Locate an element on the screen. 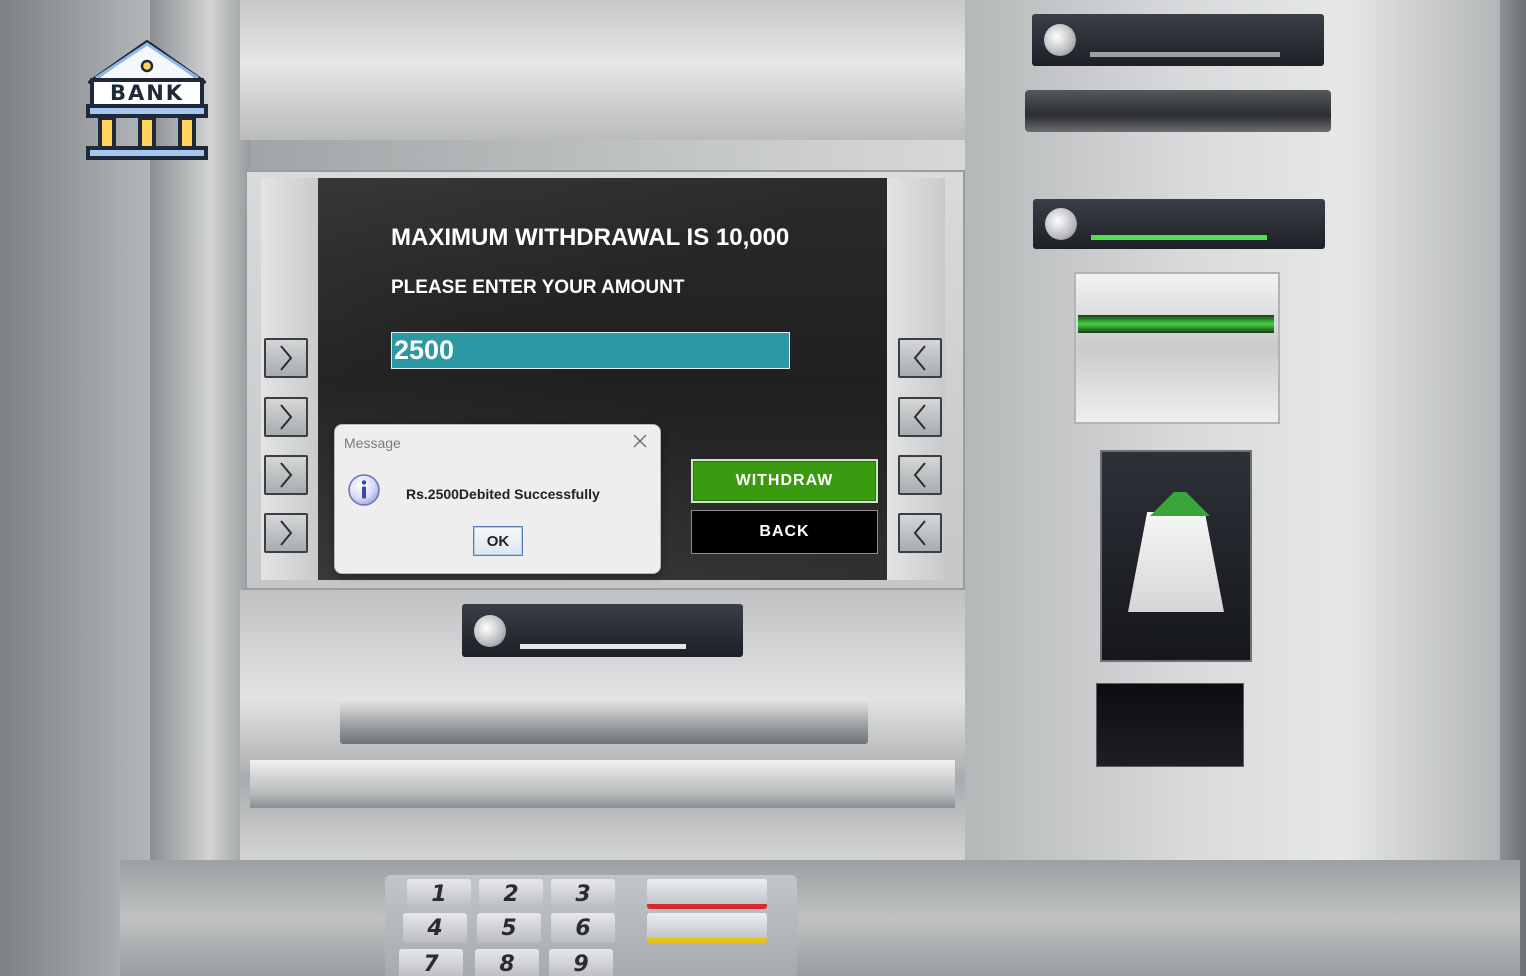 This screenshot has width=1526, height=976. max-withdrawal-heading: MAXIMUM WITHDRAWAL IS 10,000 is located at coordinates (590, 237).